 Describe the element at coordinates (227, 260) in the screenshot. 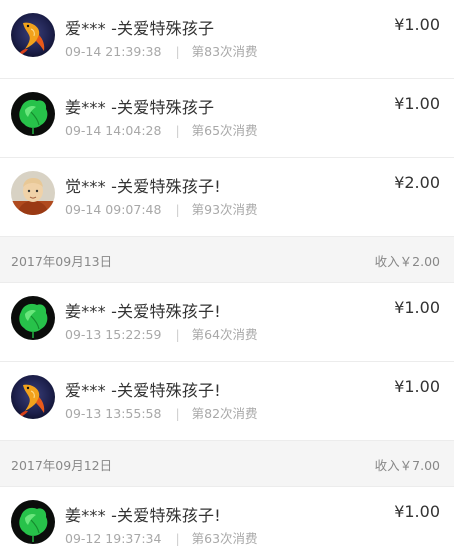

I see `date-section-header: 2017年09月13日 收入￥2.00` at that location.